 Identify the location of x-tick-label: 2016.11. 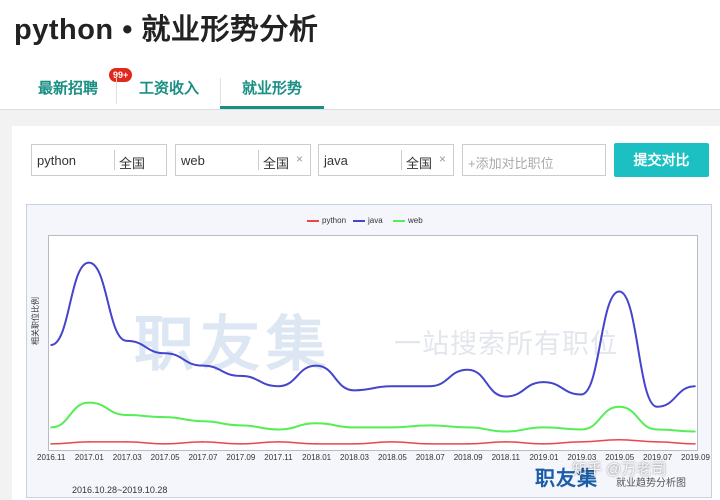
(51, 457).